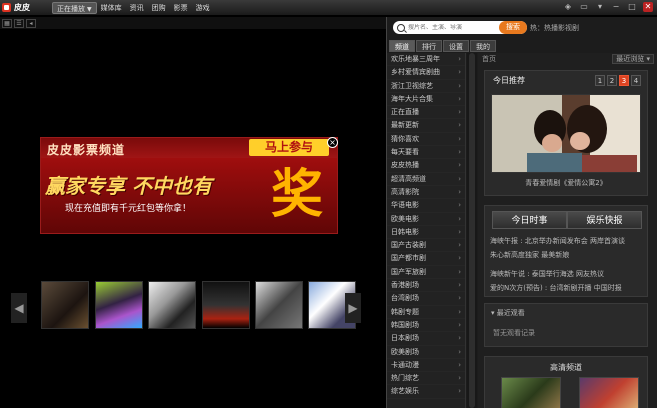  I want to click on category-item: 日本剧场 ›, so click(426, 339).